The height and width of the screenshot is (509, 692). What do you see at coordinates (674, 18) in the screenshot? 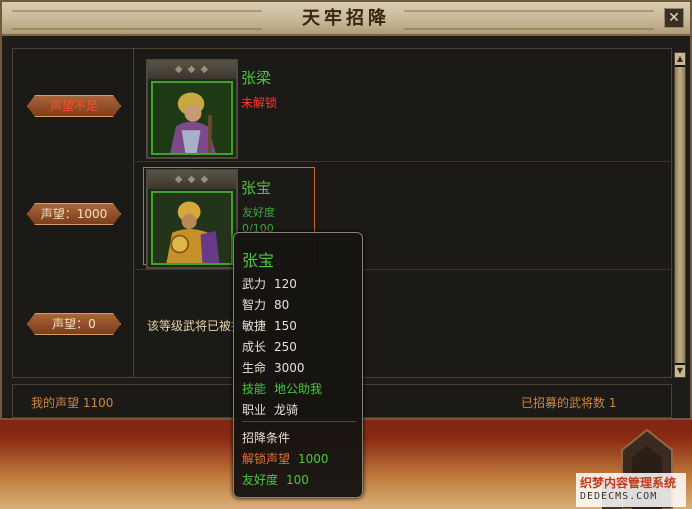
I see `close-button: ✕` at bounding box center [674, 18].